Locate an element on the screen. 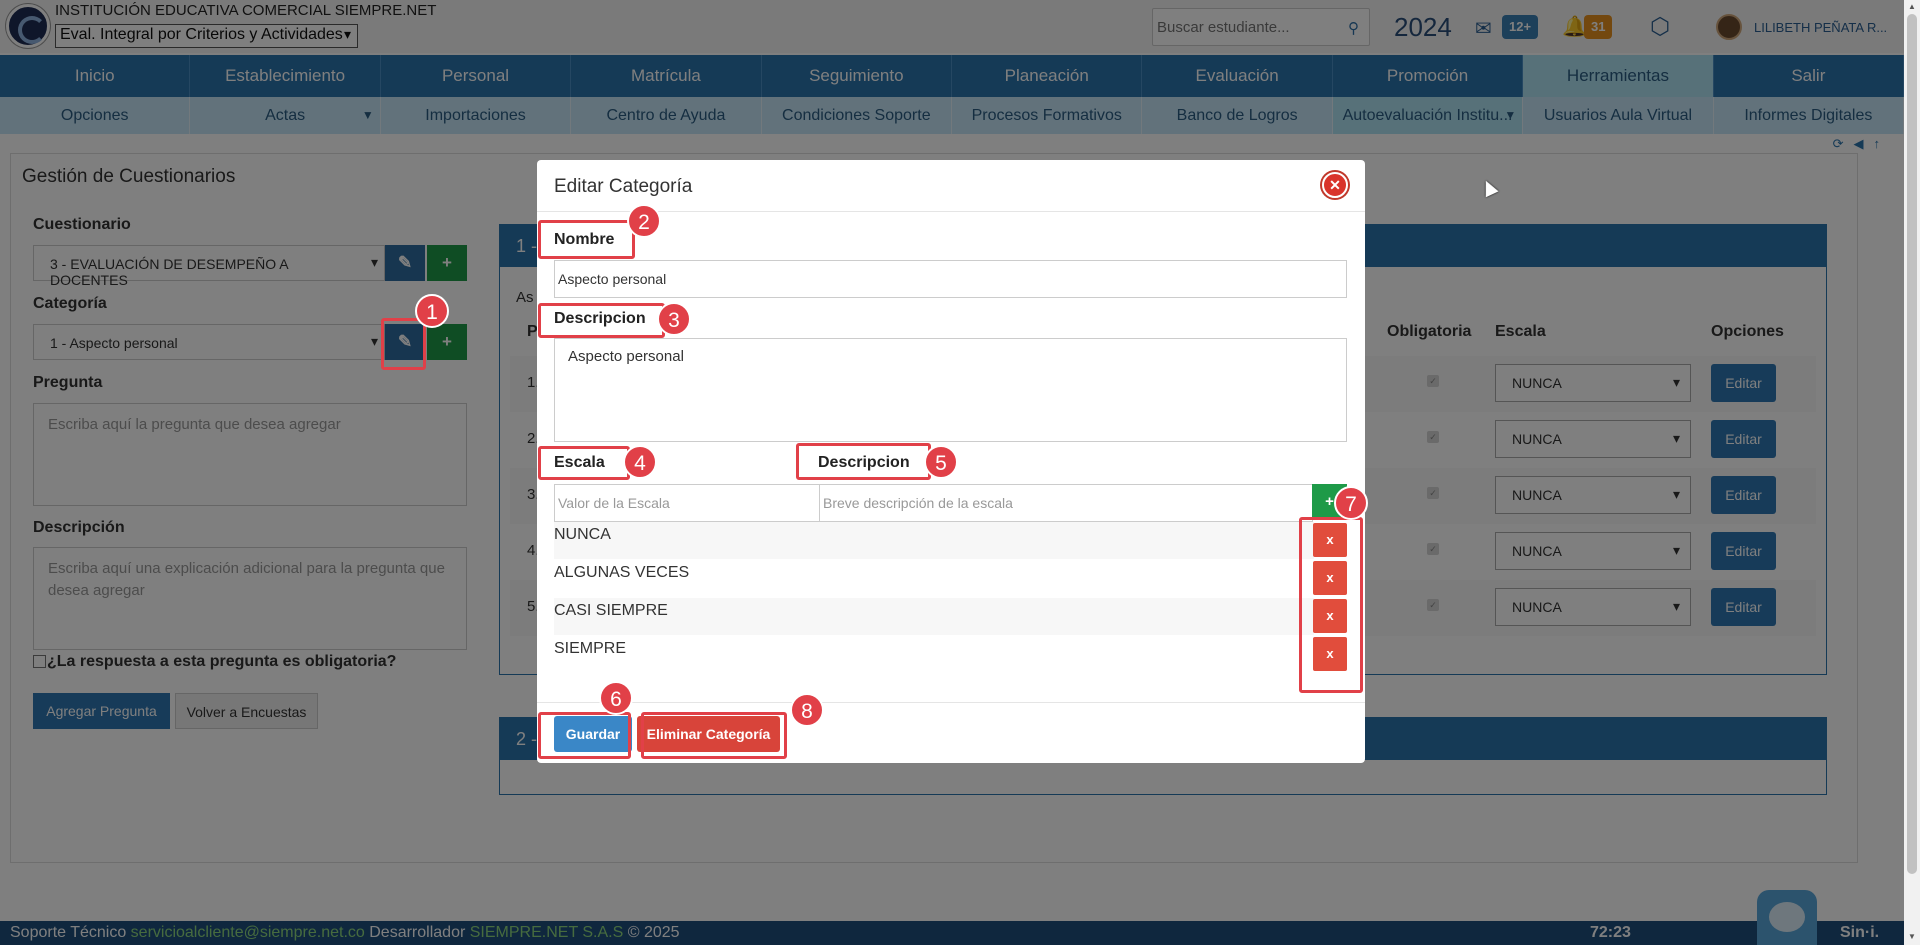 The height and width of the screenshot is (945, 1920). scrollbar-thumb is located at coordinates (1912, 444).